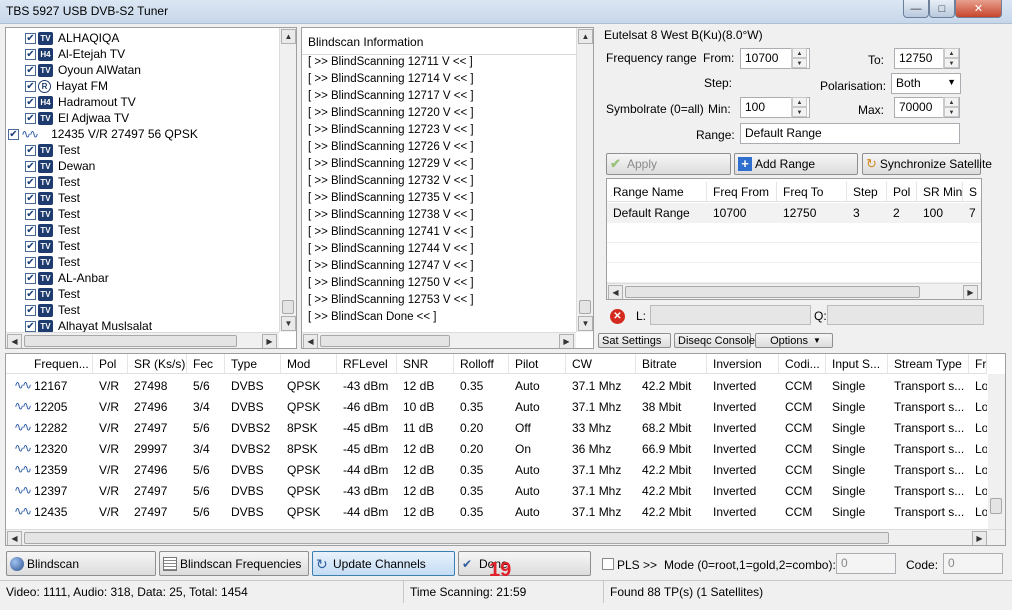 The width and height of the screenshot is (1012, 610). Describe the element at coordinates (796, 164) in the screenshot. I see `add-range-button: + Add Range` at that location.